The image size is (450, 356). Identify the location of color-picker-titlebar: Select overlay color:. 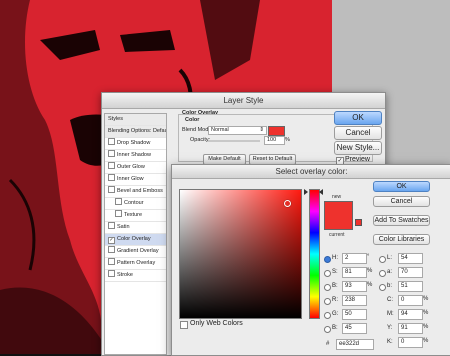
(311, 172).